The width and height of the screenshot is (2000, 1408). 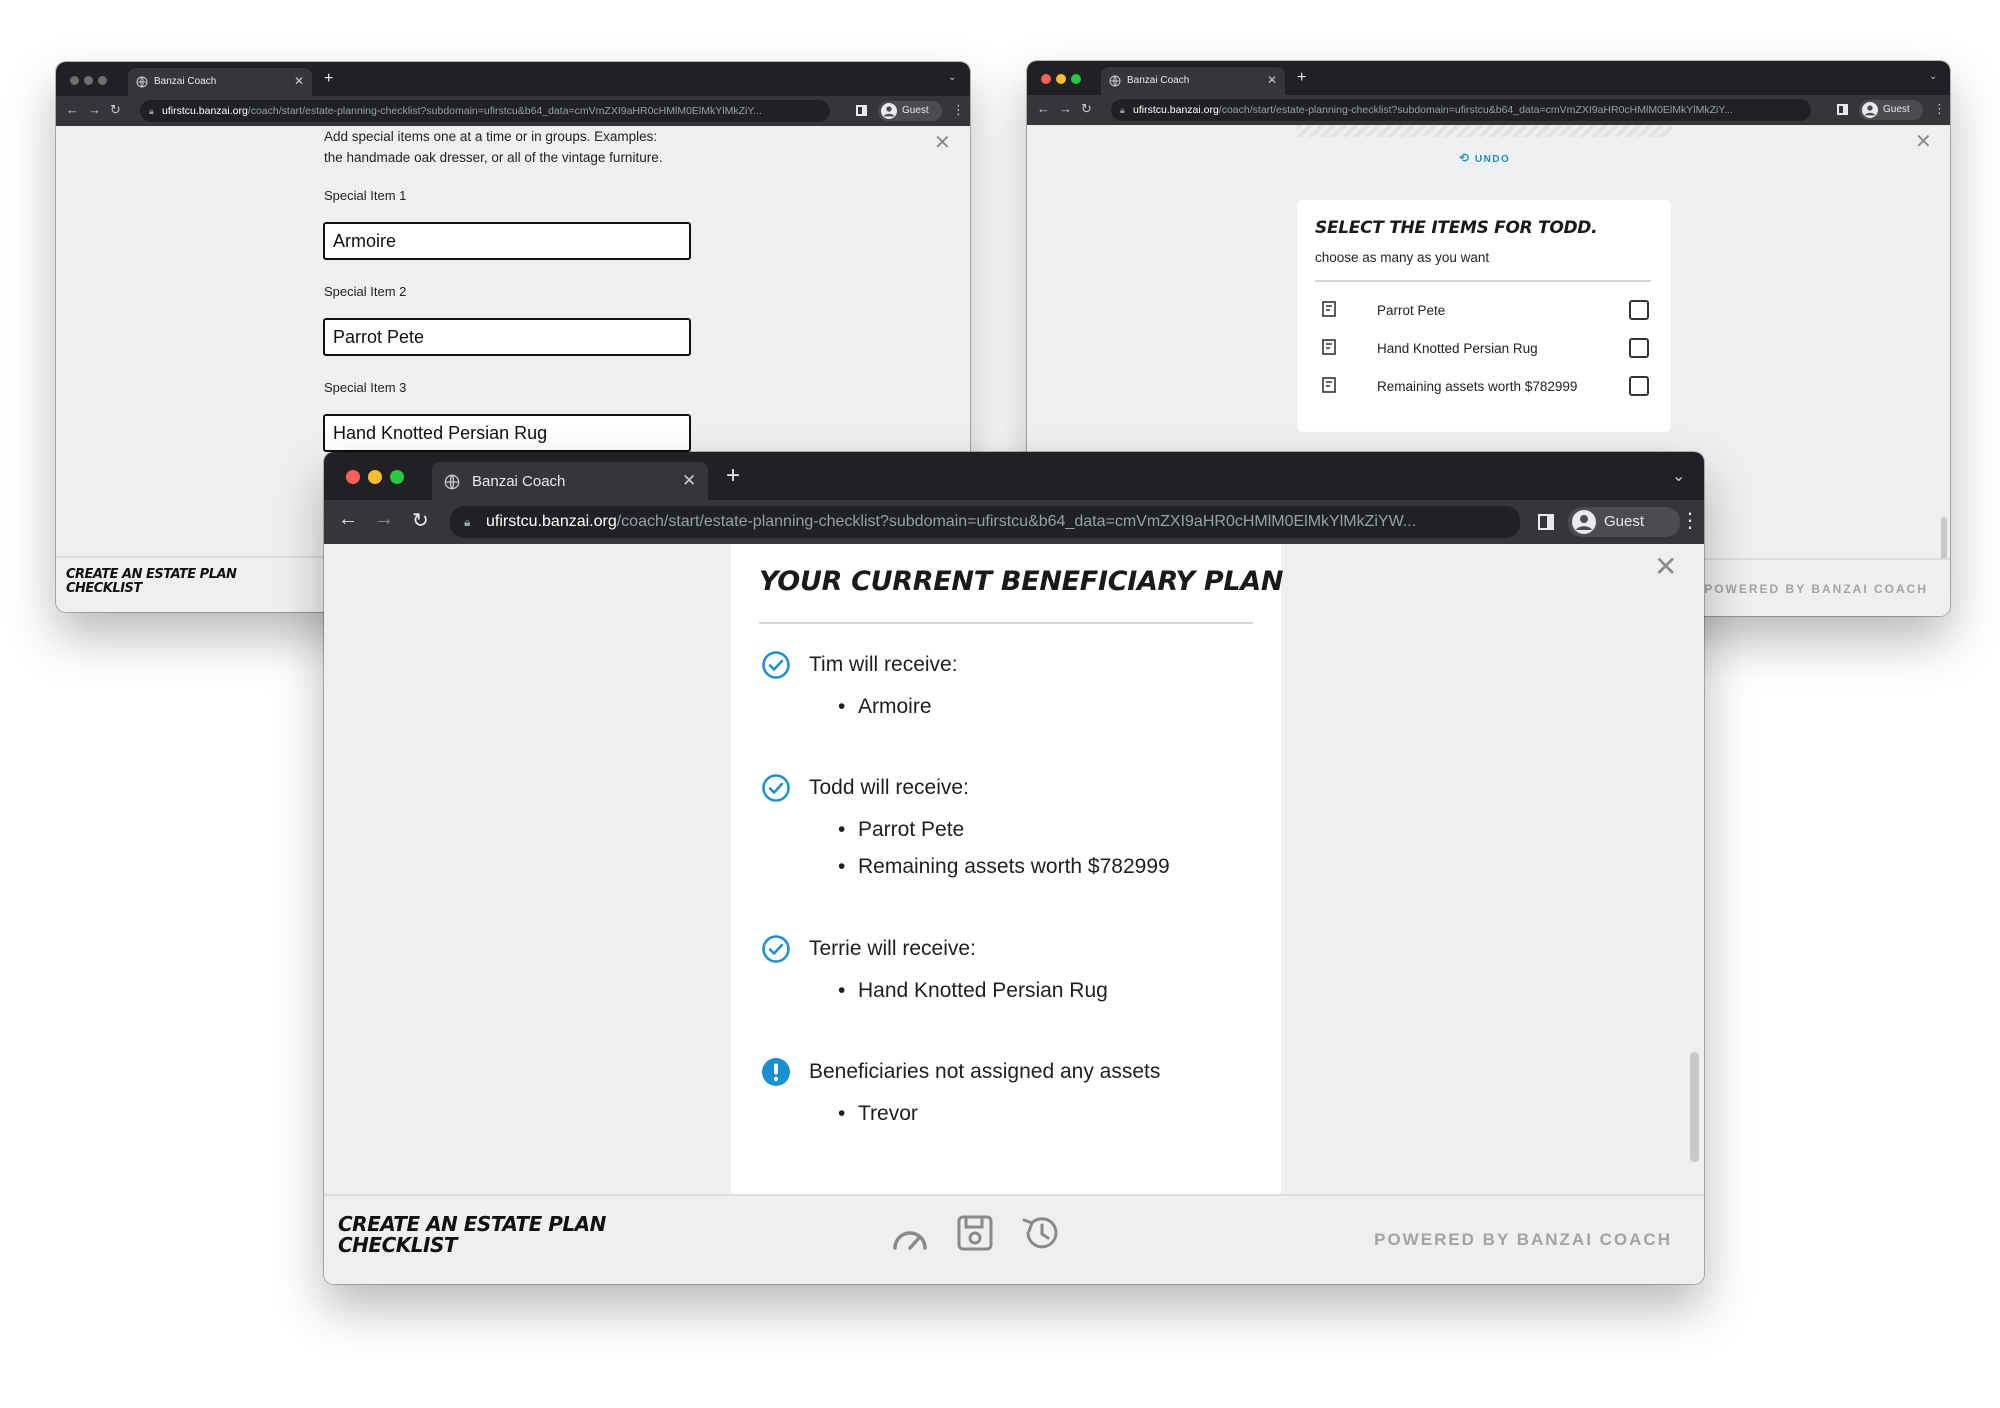 What do you see at coordinates (1870, 110) in the screenshot?
I see `avatar-icon` at bounding box center [1870, 110].